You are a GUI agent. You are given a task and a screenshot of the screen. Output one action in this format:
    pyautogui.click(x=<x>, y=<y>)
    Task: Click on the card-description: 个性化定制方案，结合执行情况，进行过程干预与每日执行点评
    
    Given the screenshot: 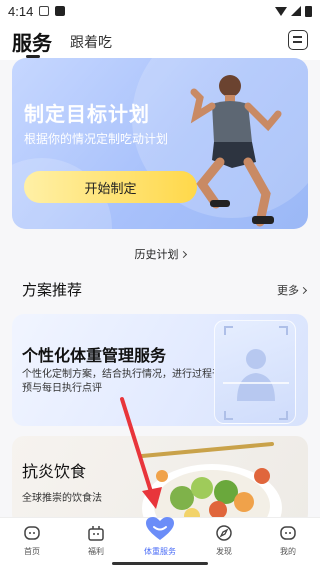 What is the action you would take?
    pyautogui.click(x=122, y=381)
    